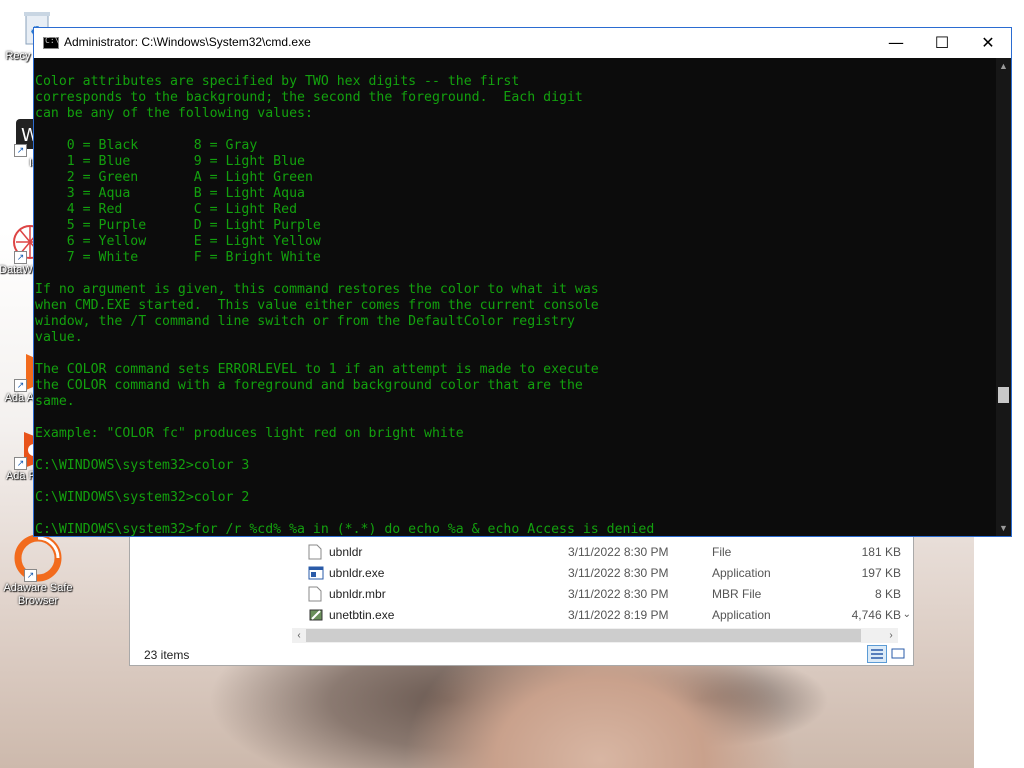 This screenshot has height=768, width=1024. Describe the element at coordinates (520, 552) in the screenshot. I see `file-row: ubnldr 3/11/2022 8:30 PM File 181 KB` at that location.